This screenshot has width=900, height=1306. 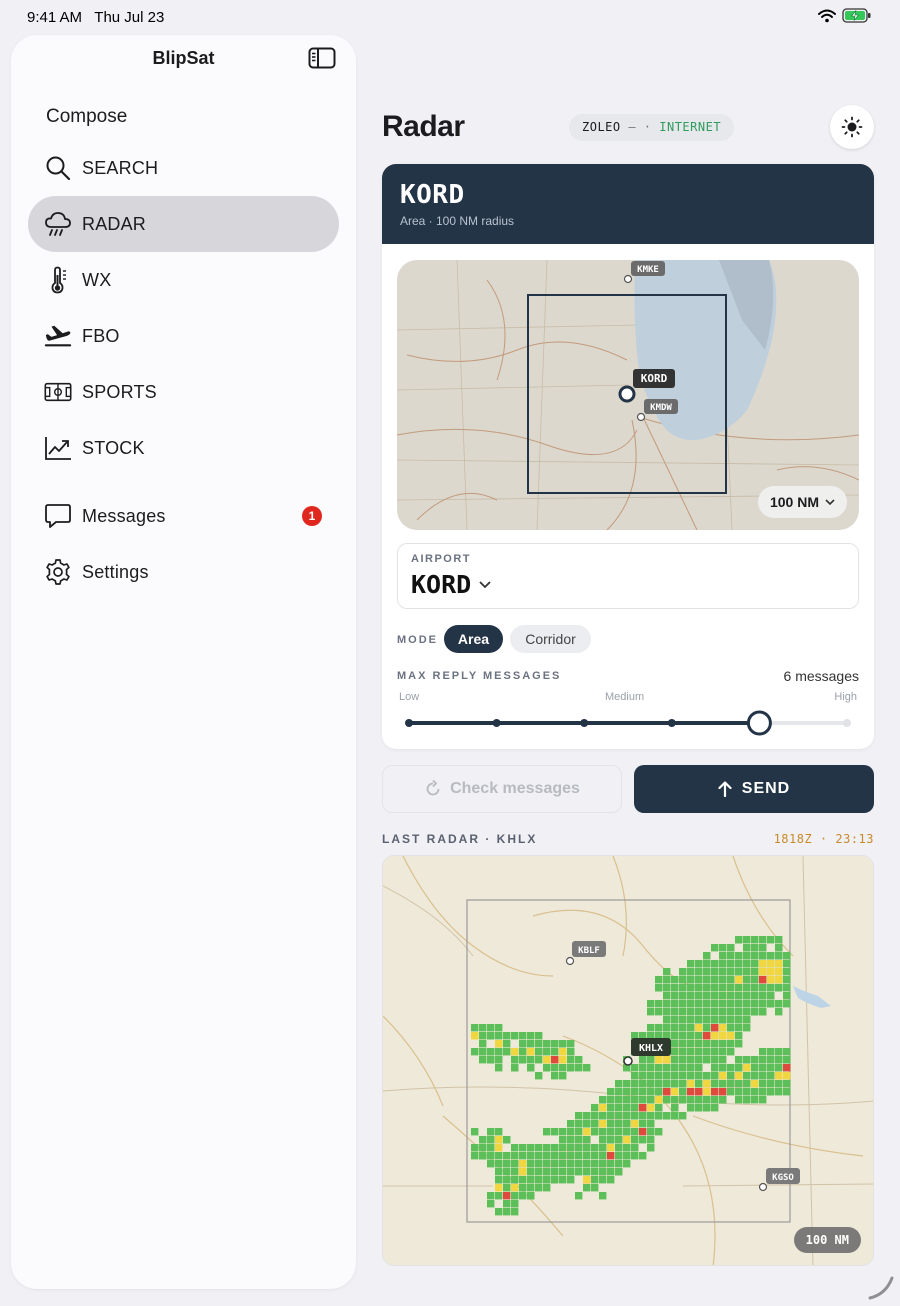 What do you see at coordinates (881, 1287) in the screenshot?
I see `resize-handle-icon` at bounding box center [881, 1287].